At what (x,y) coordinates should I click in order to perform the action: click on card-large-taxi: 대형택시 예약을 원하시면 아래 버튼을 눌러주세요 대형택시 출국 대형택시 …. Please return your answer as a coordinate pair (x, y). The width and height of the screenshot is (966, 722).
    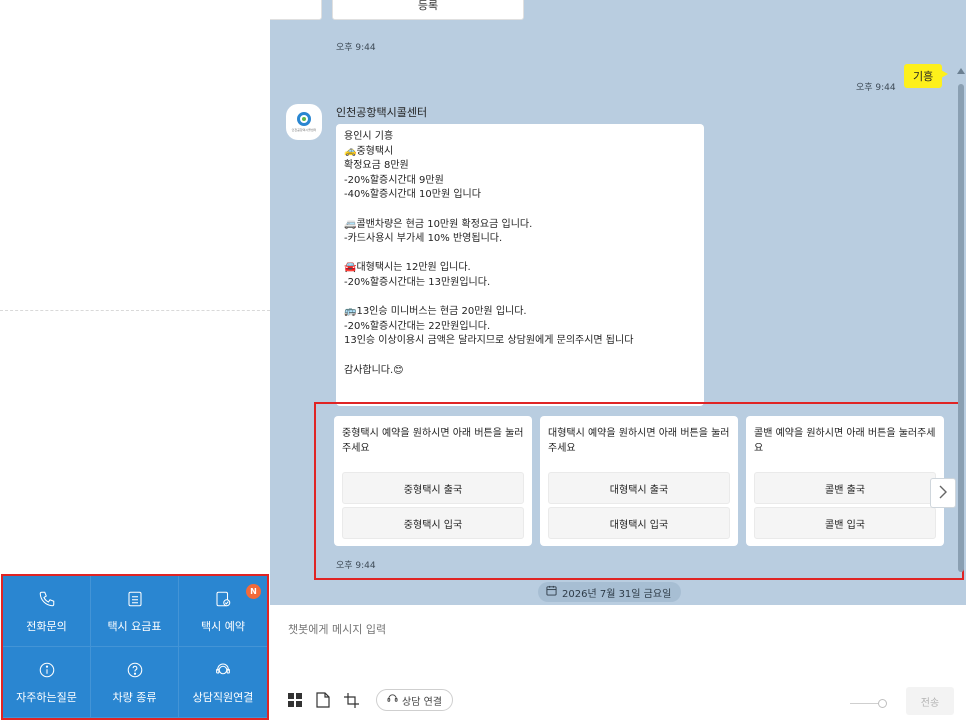
    Looking at the image, I should click on (639, 481).